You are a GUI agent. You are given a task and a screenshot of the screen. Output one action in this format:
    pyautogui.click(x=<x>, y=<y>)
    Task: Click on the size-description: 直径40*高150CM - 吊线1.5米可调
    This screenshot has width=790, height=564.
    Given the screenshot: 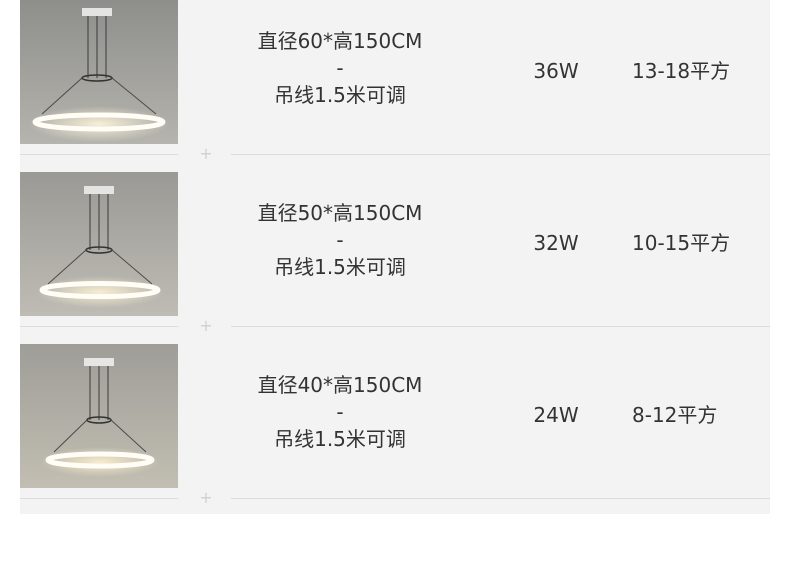 What is the action you would take?
    pyautogui.click(x=340, y=412)
    